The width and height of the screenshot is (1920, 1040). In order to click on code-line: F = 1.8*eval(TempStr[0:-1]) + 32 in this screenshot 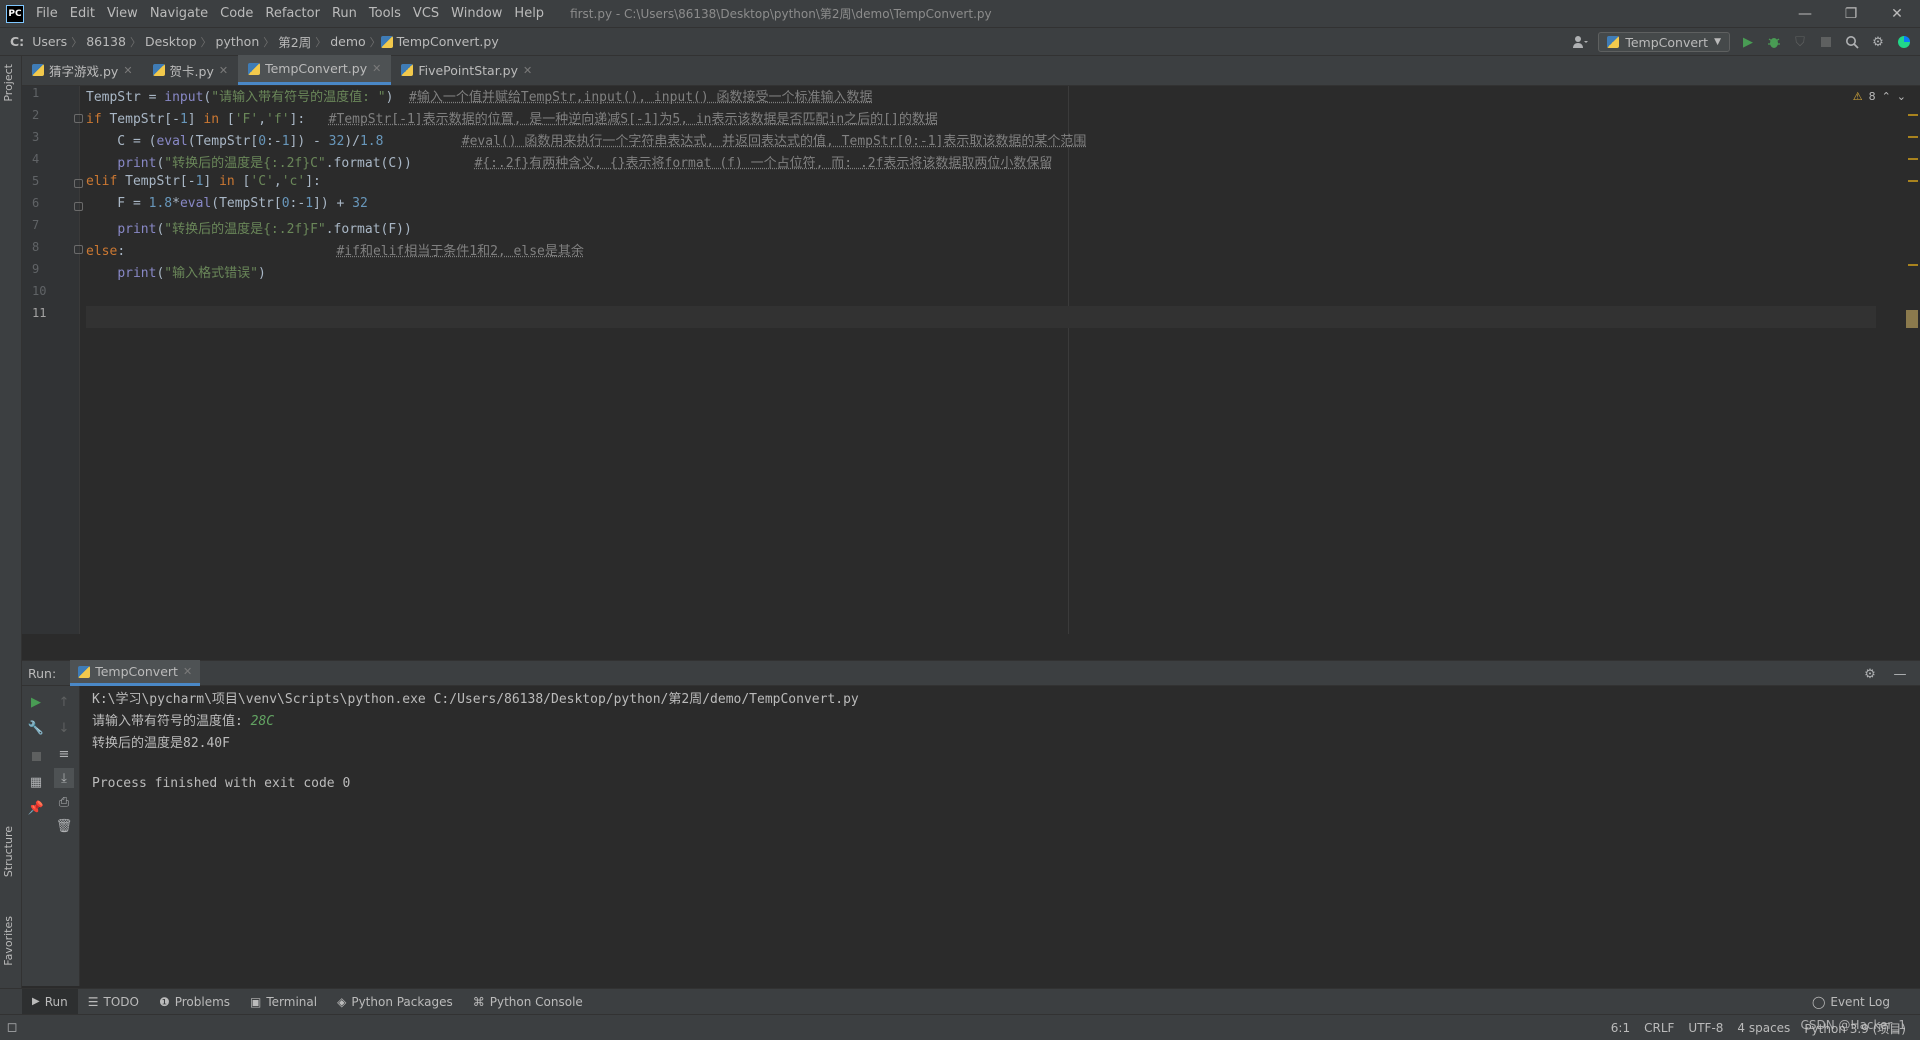, I will do `click(981, 207)`.